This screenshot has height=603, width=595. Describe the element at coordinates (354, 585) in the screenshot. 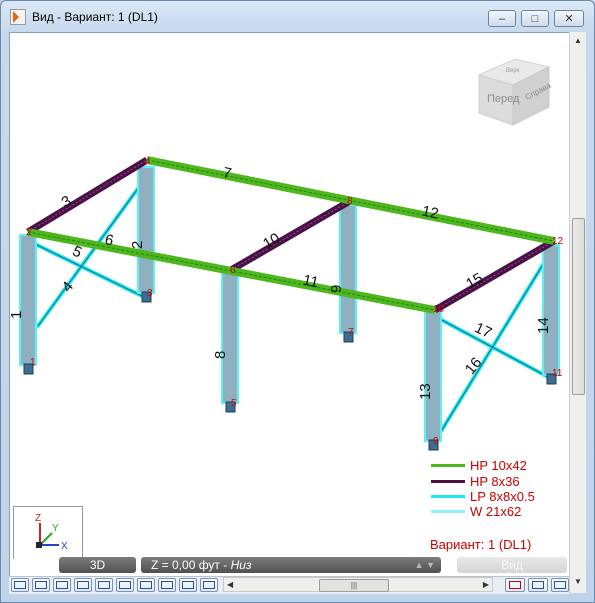

I see `horizontal-scroll-thumb: |||` at that location.